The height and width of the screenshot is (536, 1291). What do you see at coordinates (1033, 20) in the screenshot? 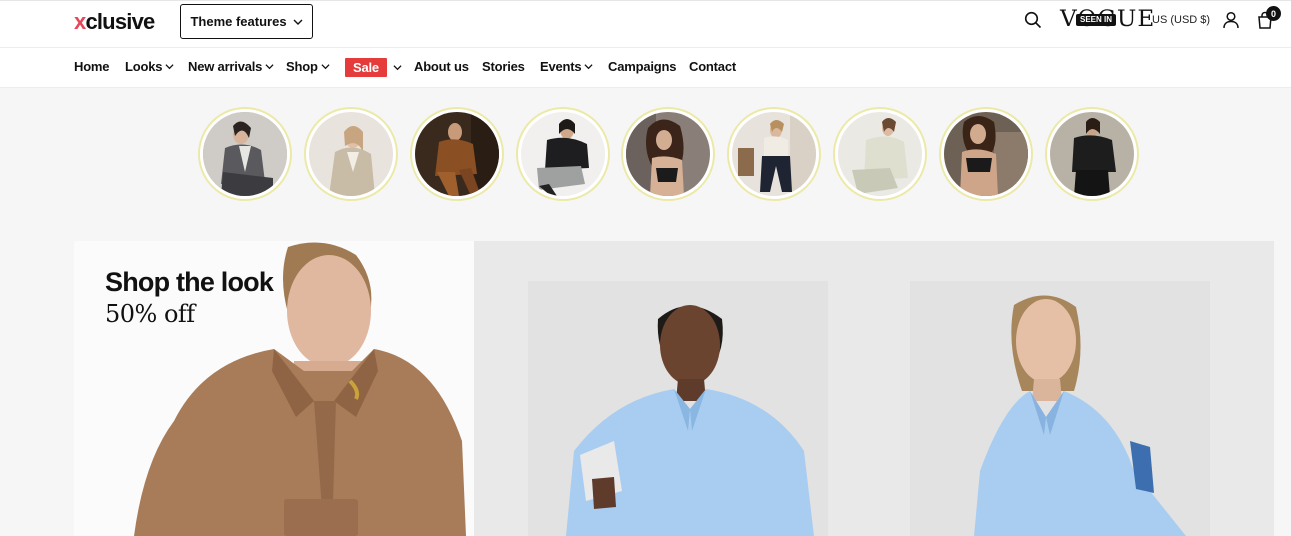
I see `search-icon` at bounding box center [1033, 20].